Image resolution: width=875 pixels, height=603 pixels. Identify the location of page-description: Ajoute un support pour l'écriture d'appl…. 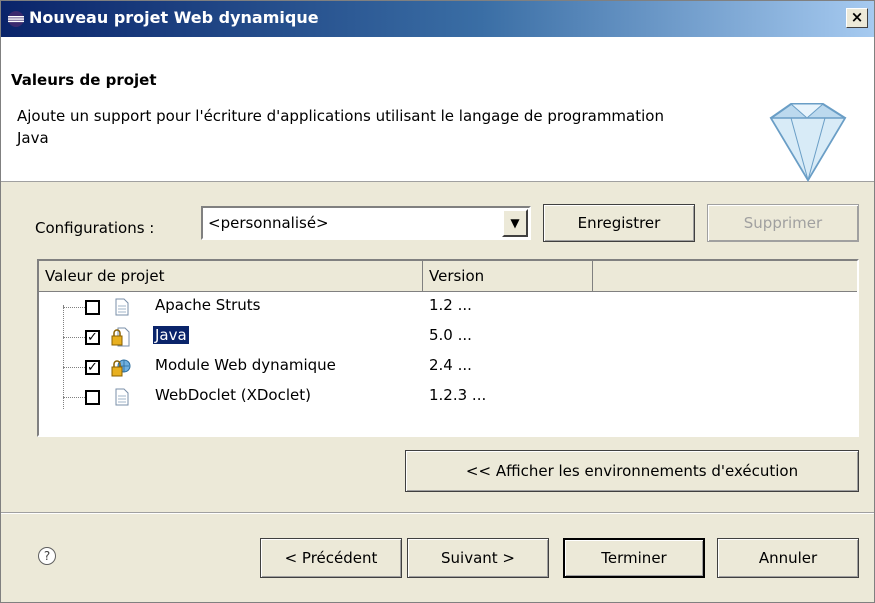
(340, 127).